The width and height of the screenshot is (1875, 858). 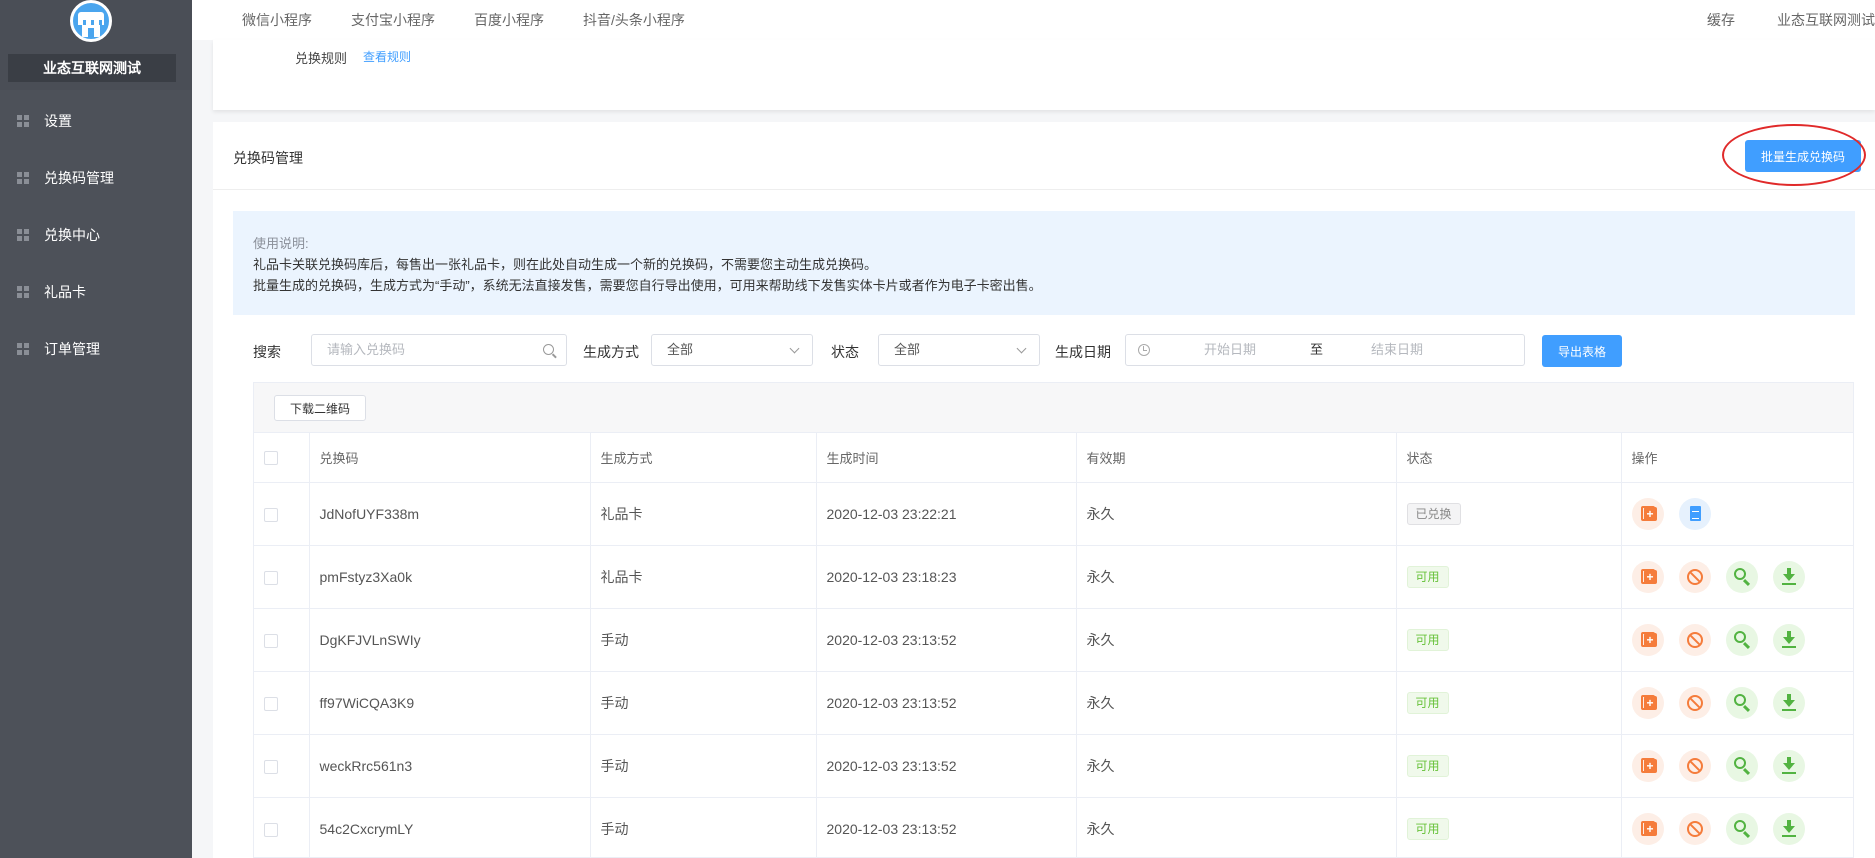 I want to click on code-cell: DgKFJVLnSWIy, so click(x=450, y=640).